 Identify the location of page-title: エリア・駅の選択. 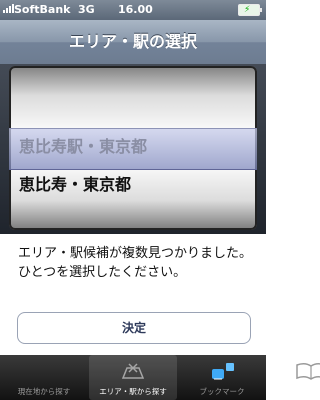
(132, 41).